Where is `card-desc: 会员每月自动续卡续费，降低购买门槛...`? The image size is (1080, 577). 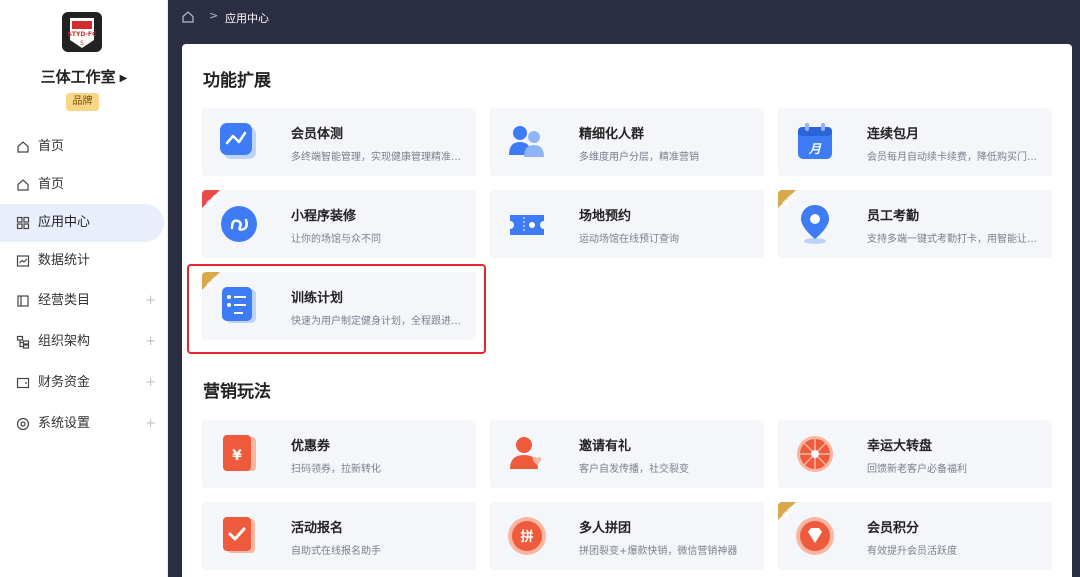
card-desc: 会员每月自动续卡续费，降低购买门槛... is located at coordinates (956, 157).